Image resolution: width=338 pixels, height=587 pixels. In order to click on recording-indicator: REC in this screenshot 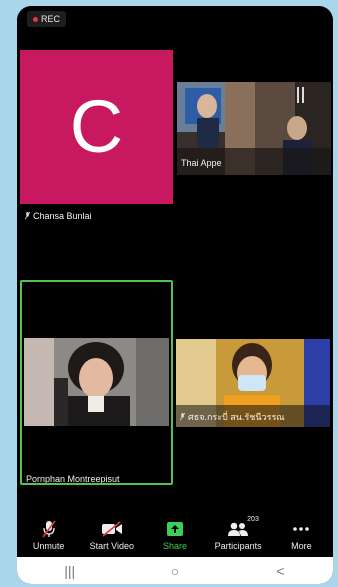, I will do `click(47, 19)`.